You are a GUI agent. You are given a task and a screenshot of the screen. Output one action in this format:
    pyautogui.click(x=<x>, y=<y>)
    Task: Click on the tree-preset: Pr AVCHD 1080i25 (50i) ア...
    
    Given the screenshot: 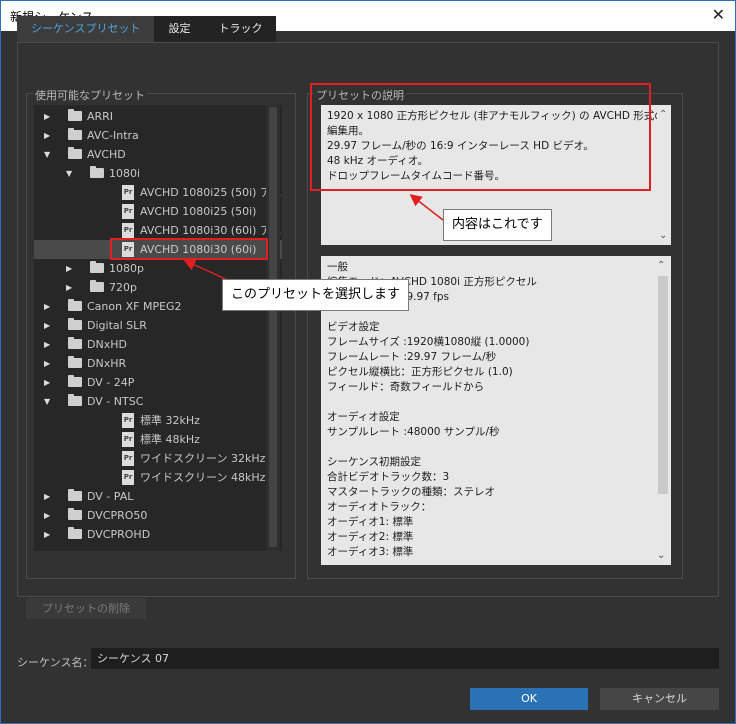 What is the action you would take?
    pyautogui.click(x=158, y=192)
    